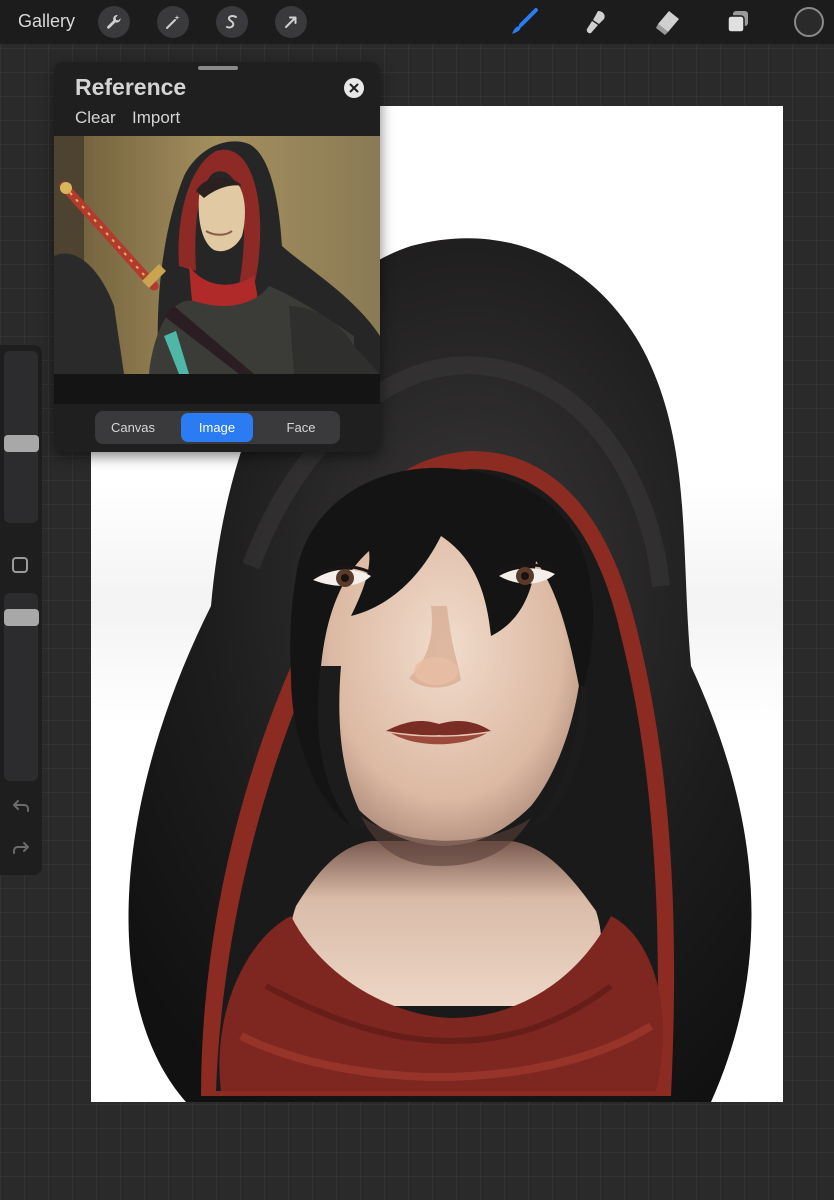 This screenshot has height=1200, width=834. Describe the element at coordinates (131, 87) in the screenshot. I see `reference-title: Reference` at that location.